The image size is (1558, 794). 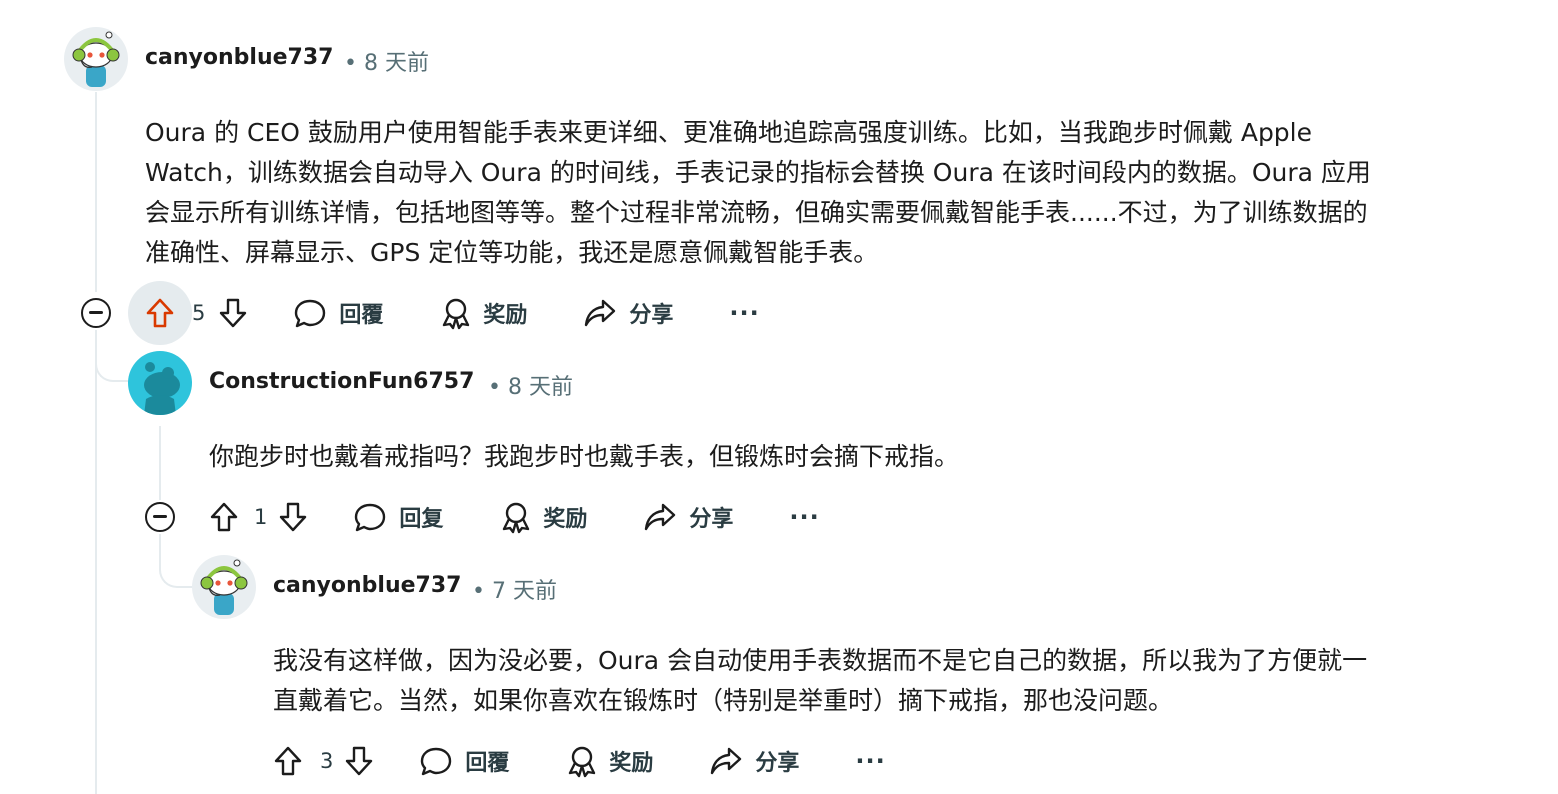 I want to click on comment-timestamp: • 7 天前, so click(x=514, y=591).